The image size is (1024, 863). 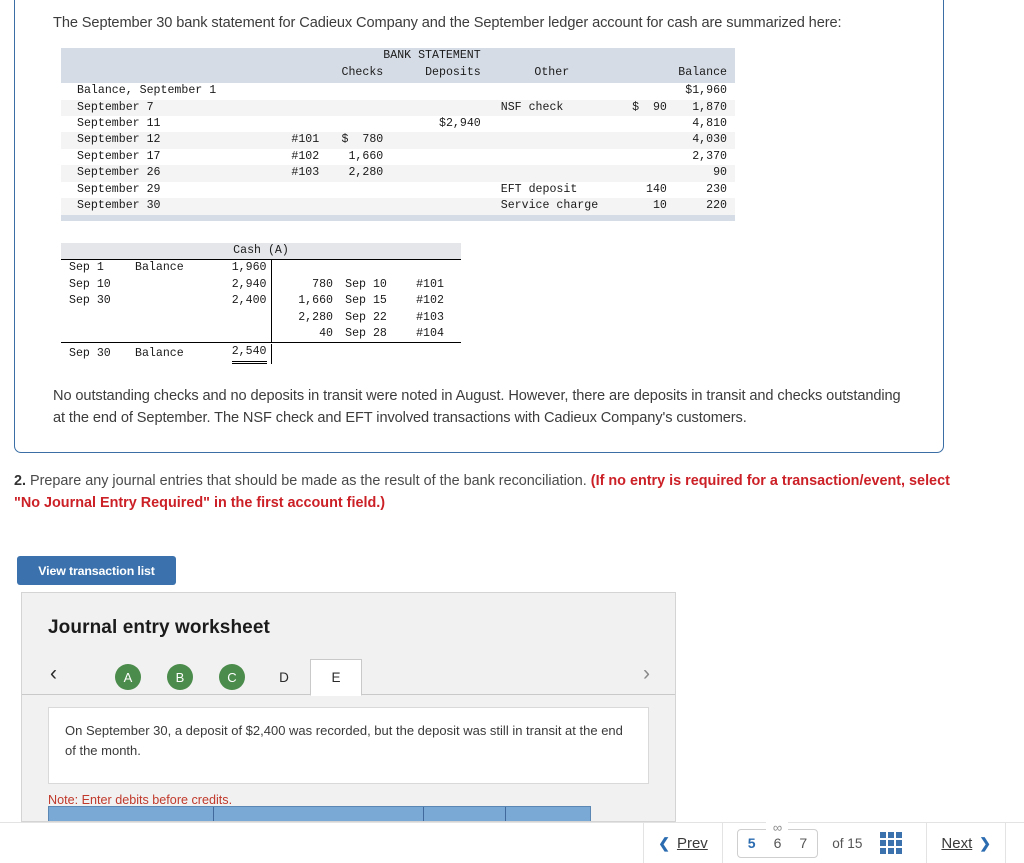 I want to click on credit-amount: 1,660, so click(x=315, y=301).